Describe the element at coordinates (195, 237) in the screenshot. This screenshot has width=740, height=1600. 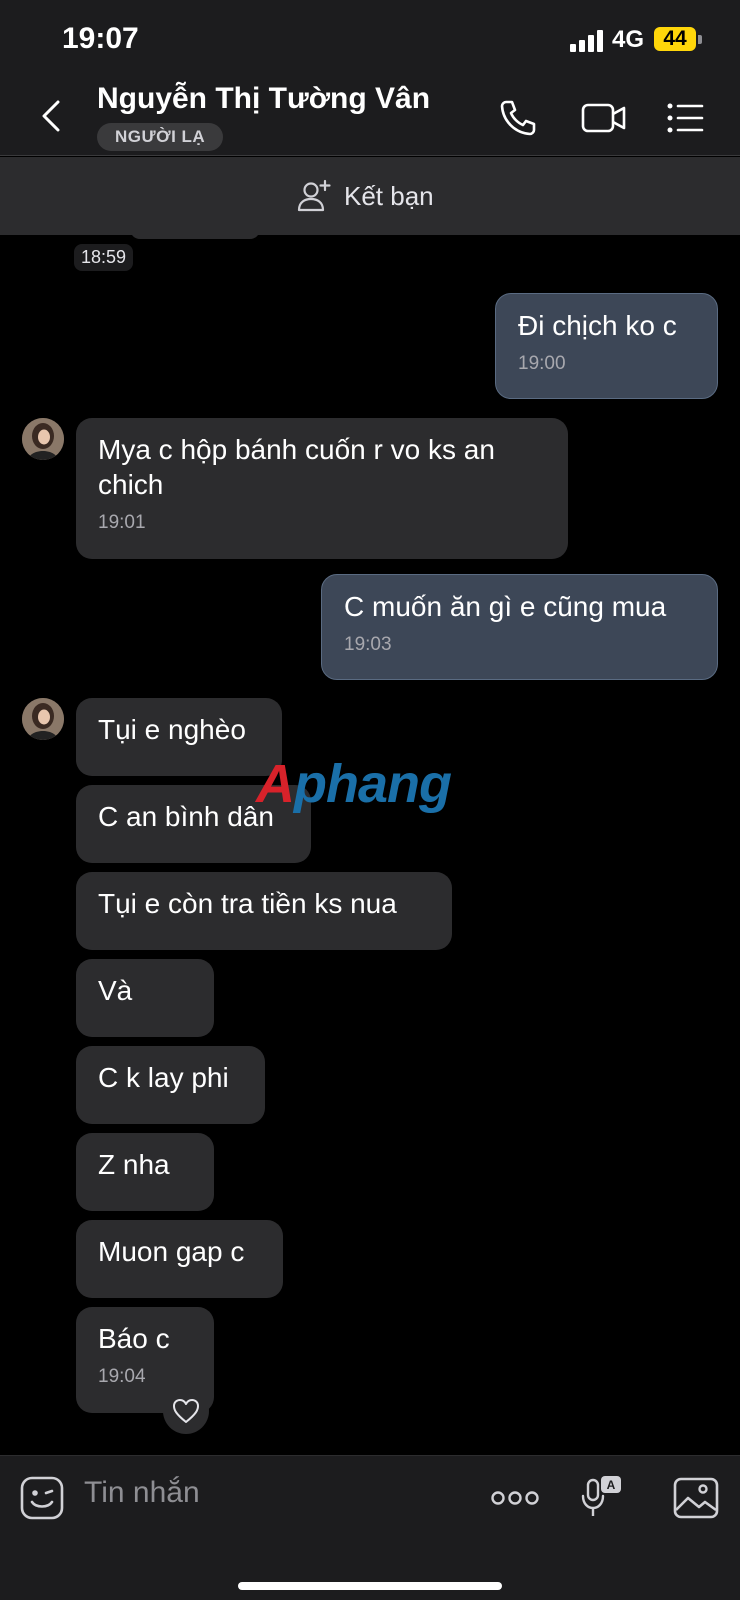
I see `partial-message-bubble` at that location.